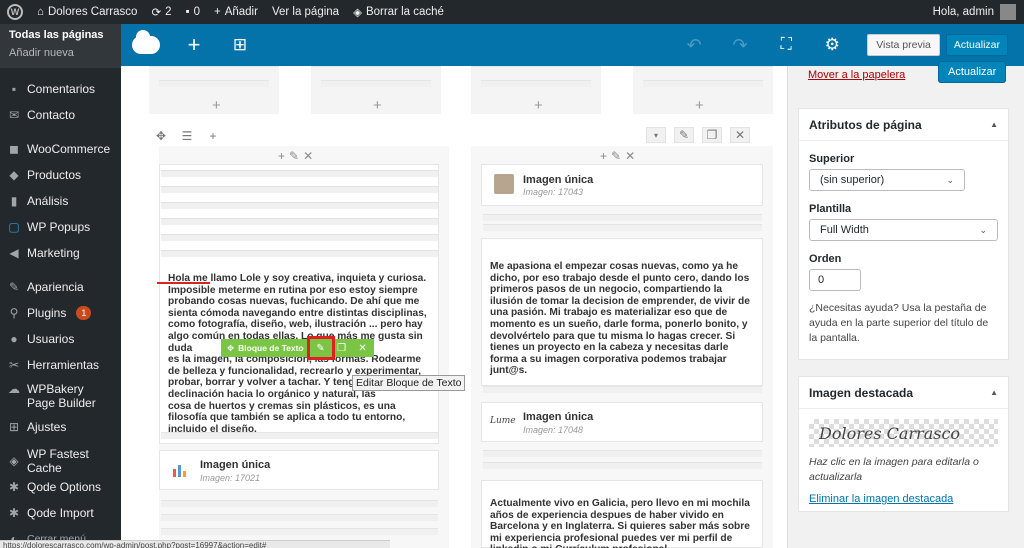  I want to click on updates-link: ⟳ 2, so click(161, 12).